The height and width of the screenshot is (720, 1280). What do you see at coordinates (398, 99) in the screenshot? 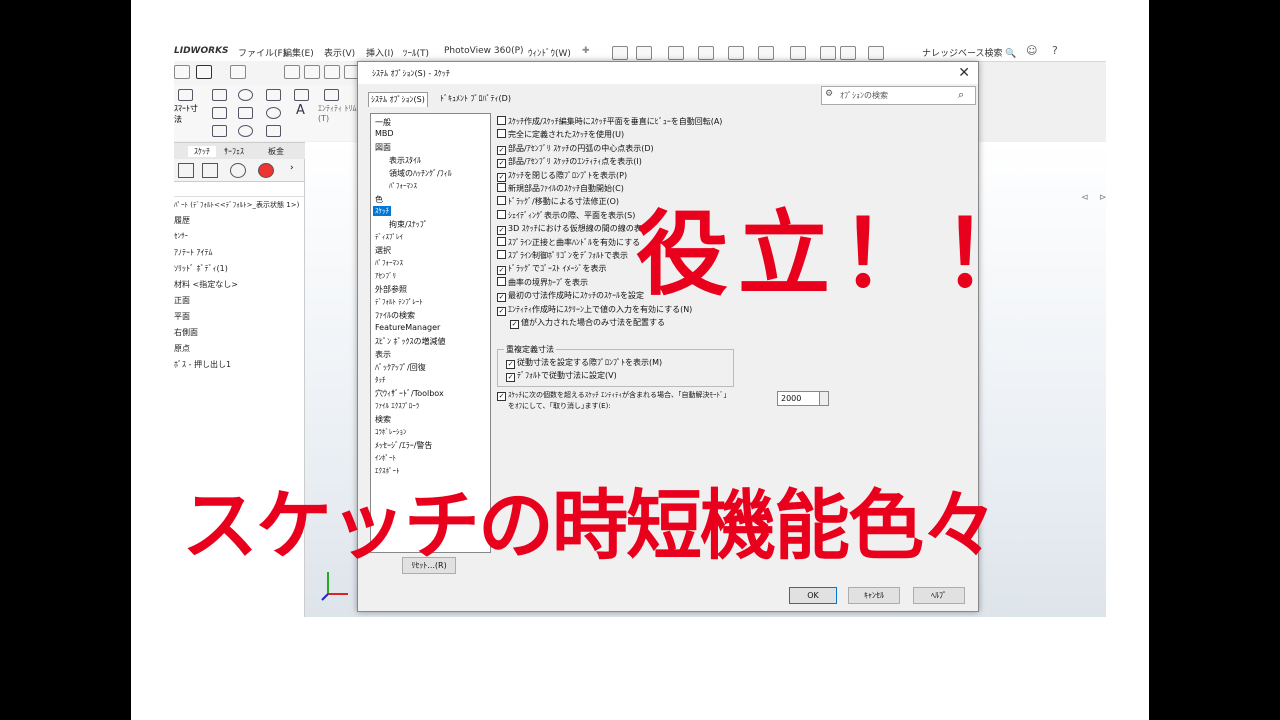
I see `tab-system-options: ｼｽﾃﾑ ｵﾌﾟｼｮﾝ(S)` at bounding box center [398, 99].